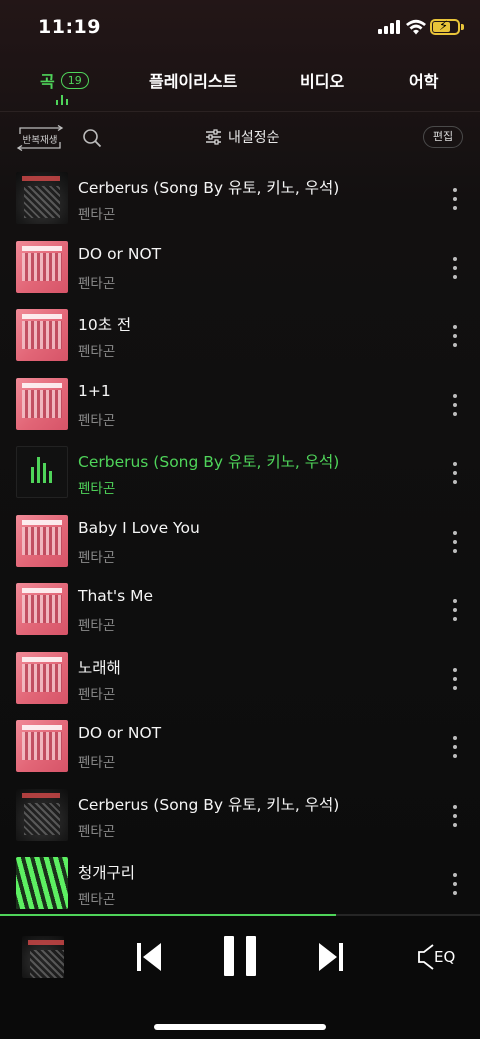 This screenshot has width=480, height=1039. I want to click on song-title: 노래해, so click(99, 667).